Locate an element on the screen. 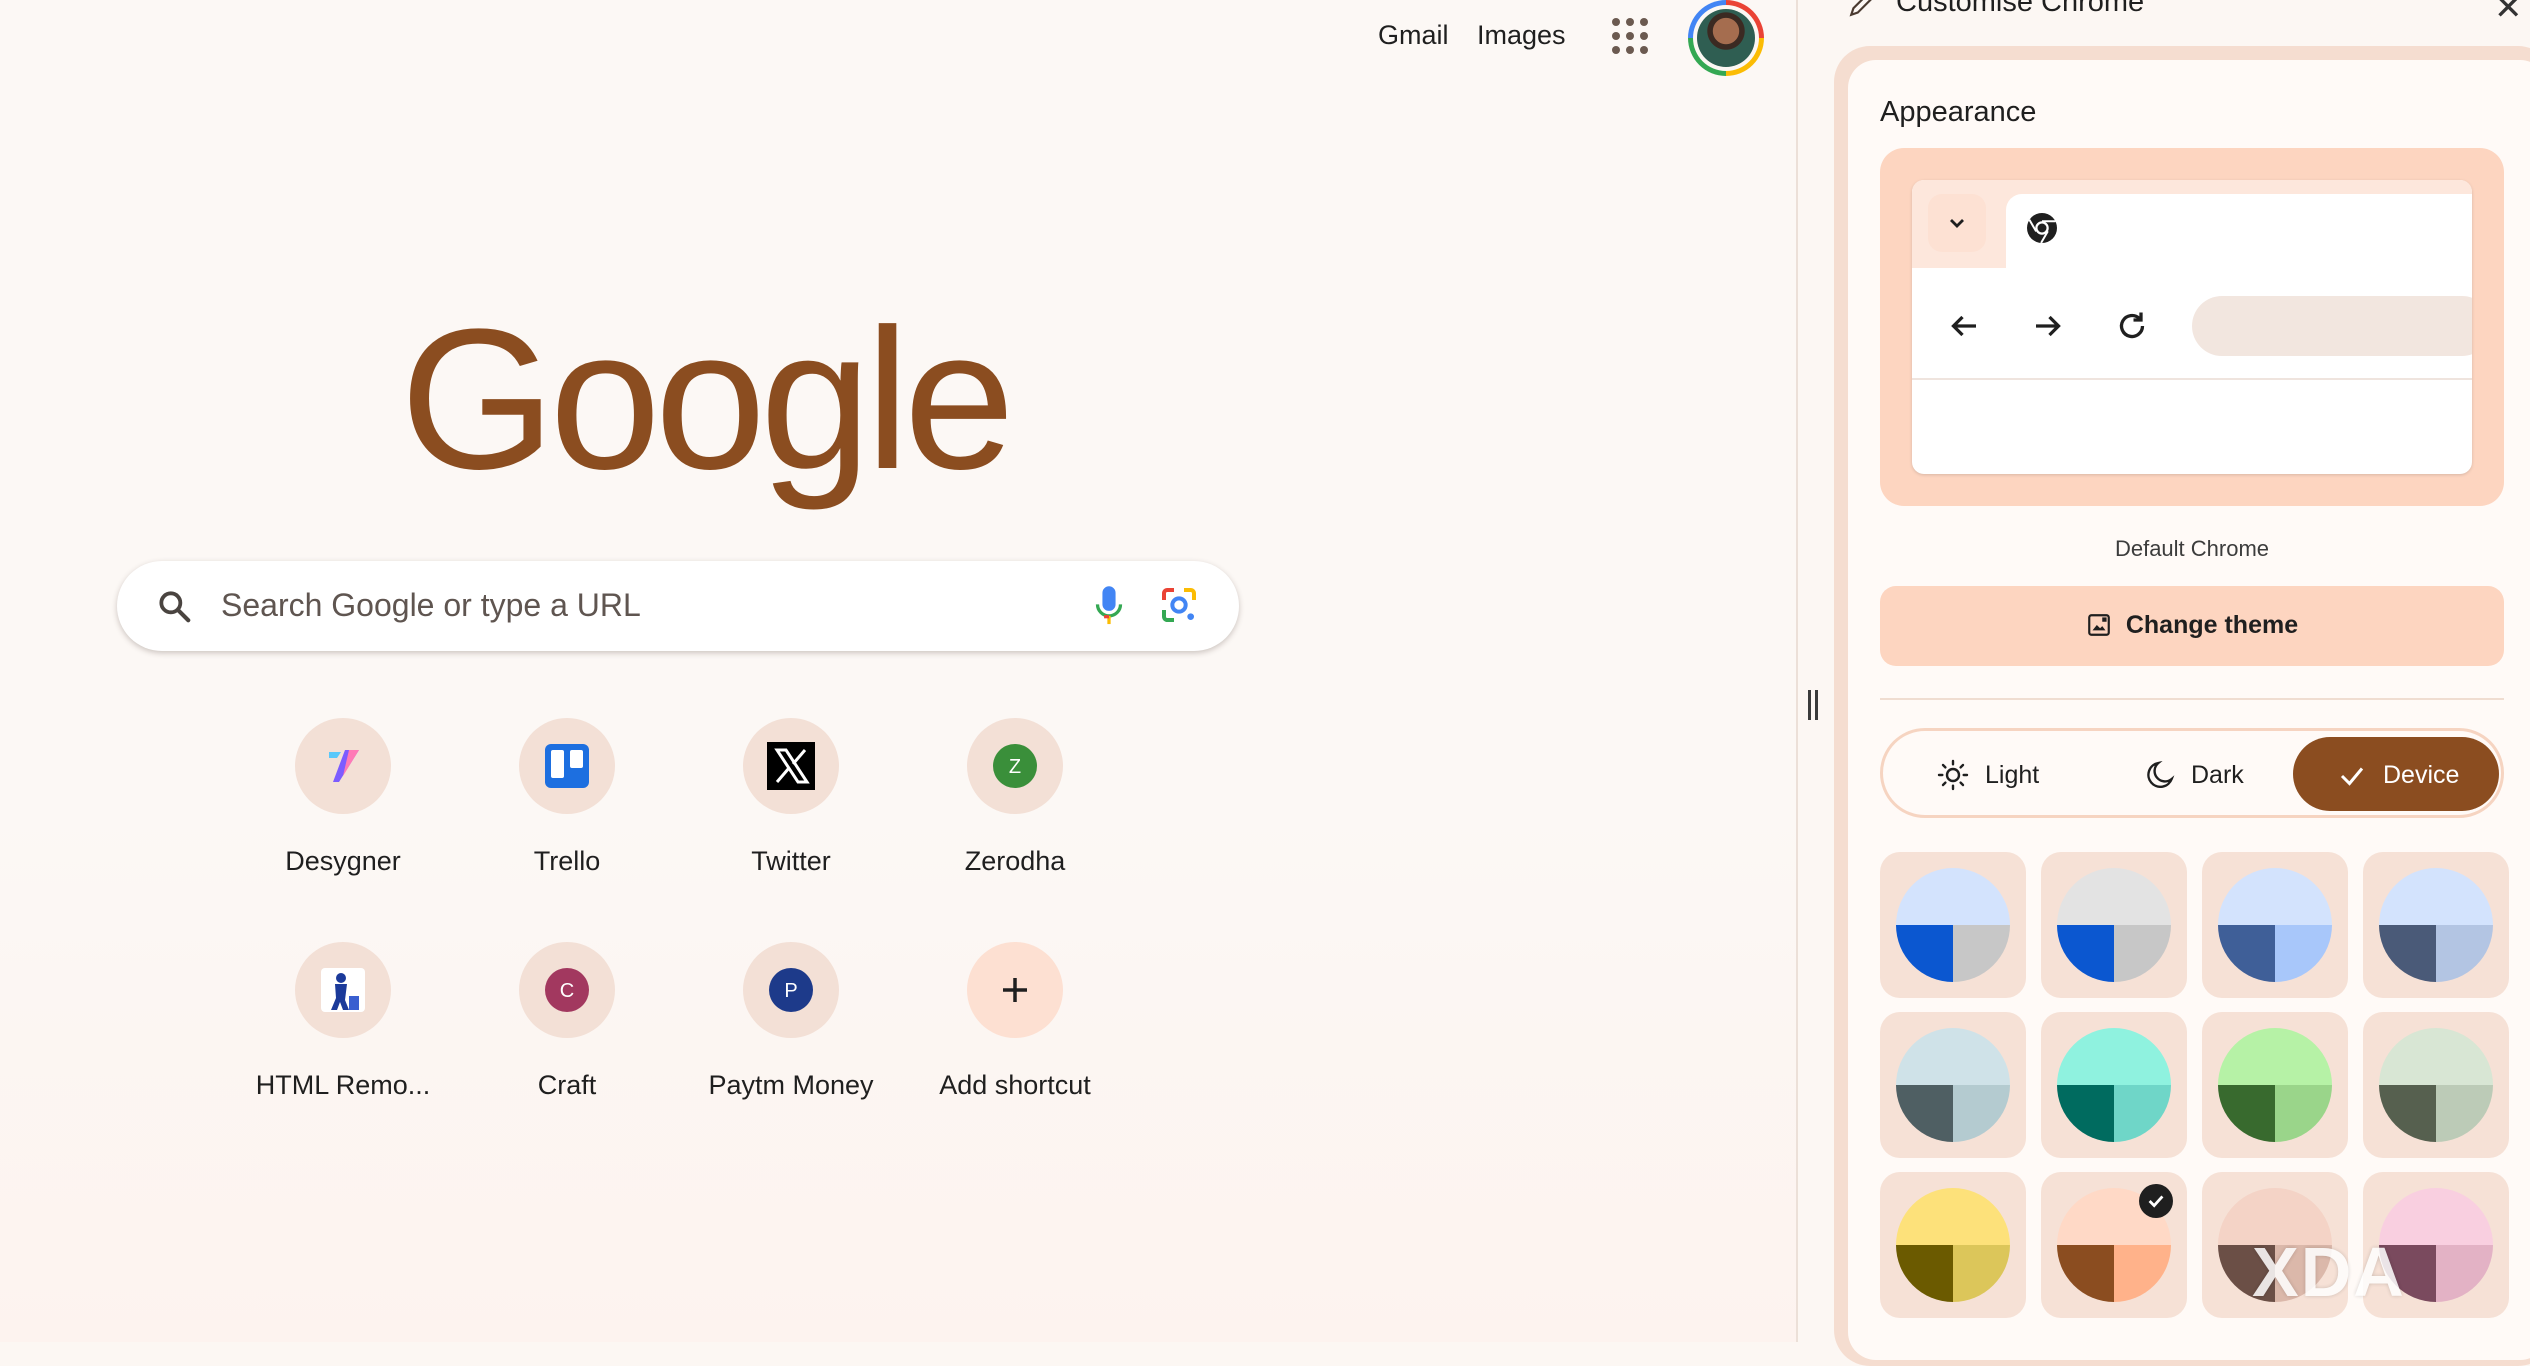 The image size is (2530, 1366). moon-icon is located at coordinates (2161, 774).